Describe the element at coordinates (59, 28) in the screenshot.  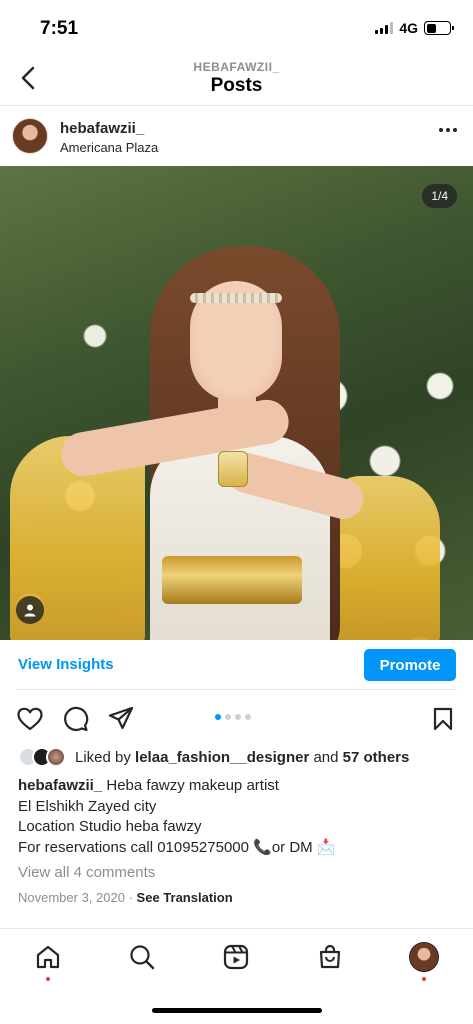
I see `status-time: 7:51` at that location.